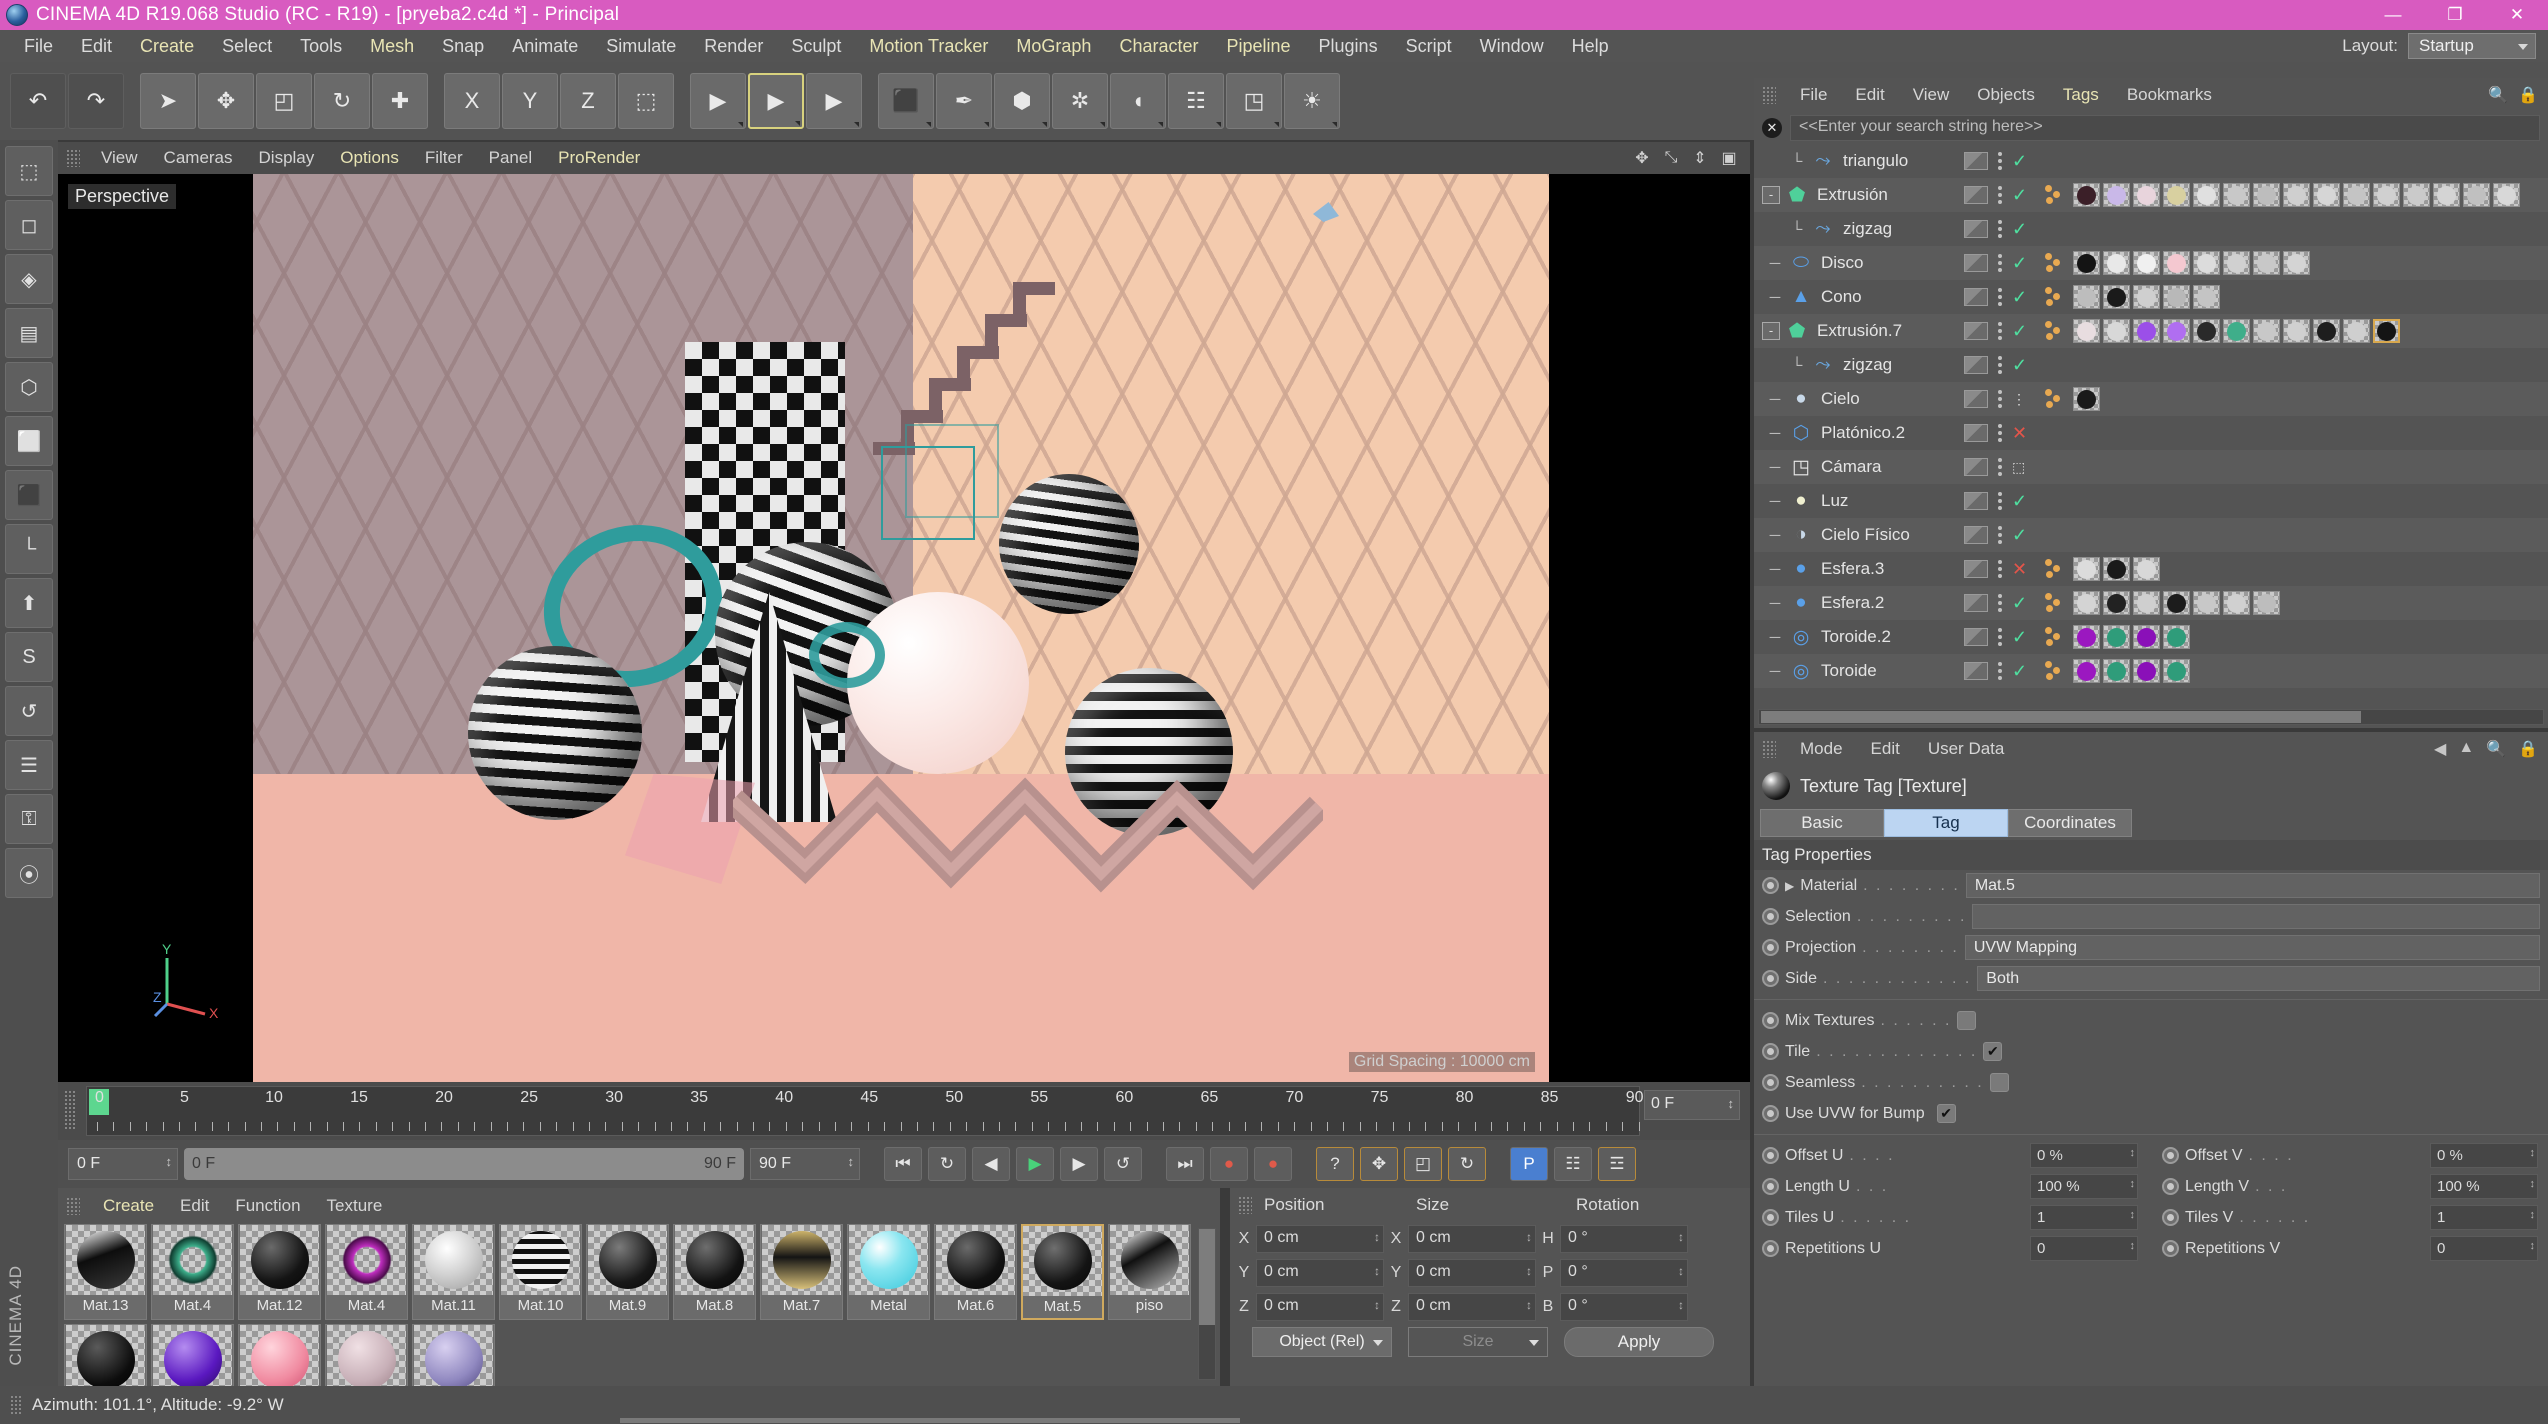  Describe the element at coordinates (2019, 297) in the screenshot. I see `object-enable-icon: ✓` at that location.